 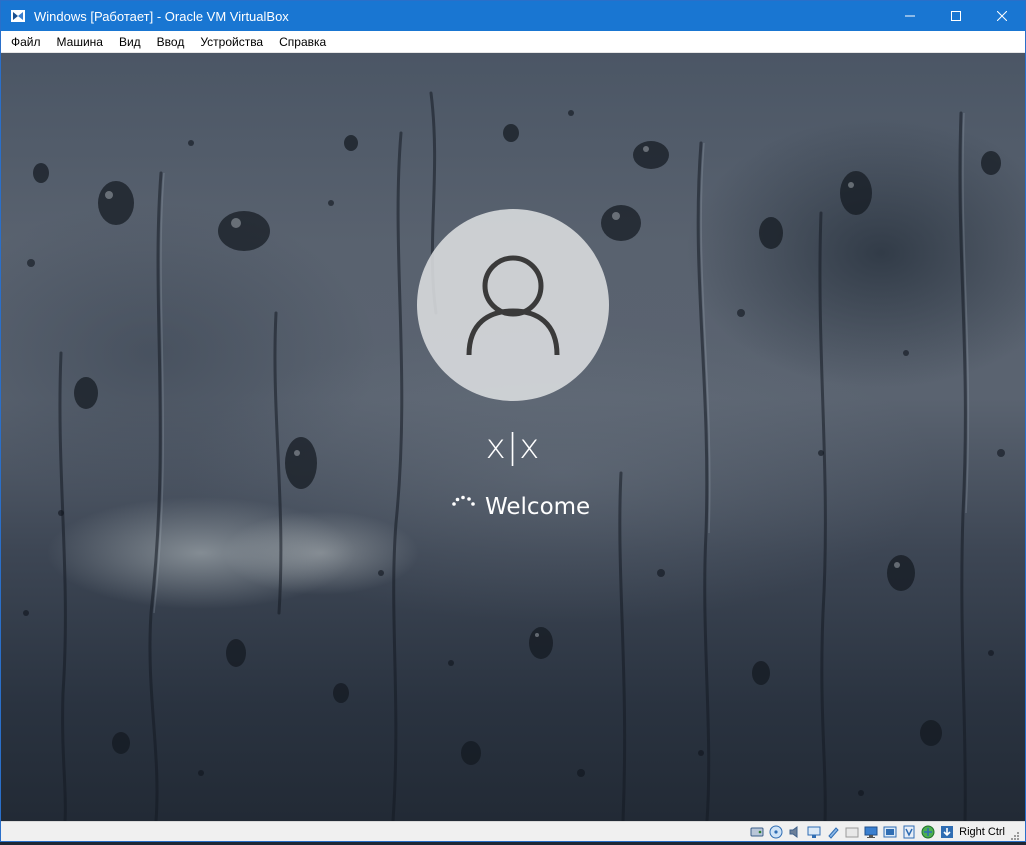 What do you see at coordinates (513, 42) in the screenshot?
I see `menu-bar: Файл Машина Вид Ввод Устройства Справка` at bounding box center [513, 42].